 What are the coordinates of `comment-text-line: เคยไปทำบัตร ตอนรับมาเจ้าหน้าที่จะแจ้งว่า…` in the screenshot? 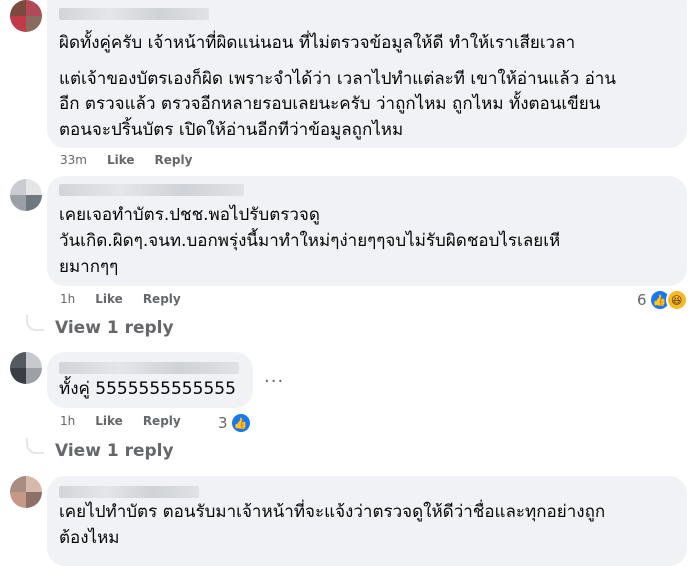 It's located at (332, 512).